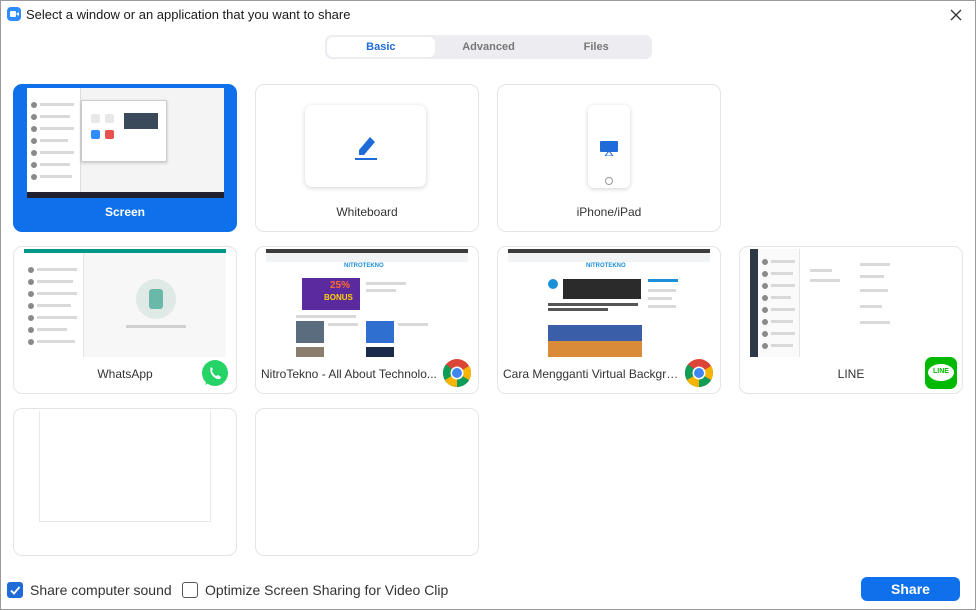  What do you see at coordinates (190, 590) in the screenshot?
I see `optimize-video-checkbox` at bounding box center [190, 590].